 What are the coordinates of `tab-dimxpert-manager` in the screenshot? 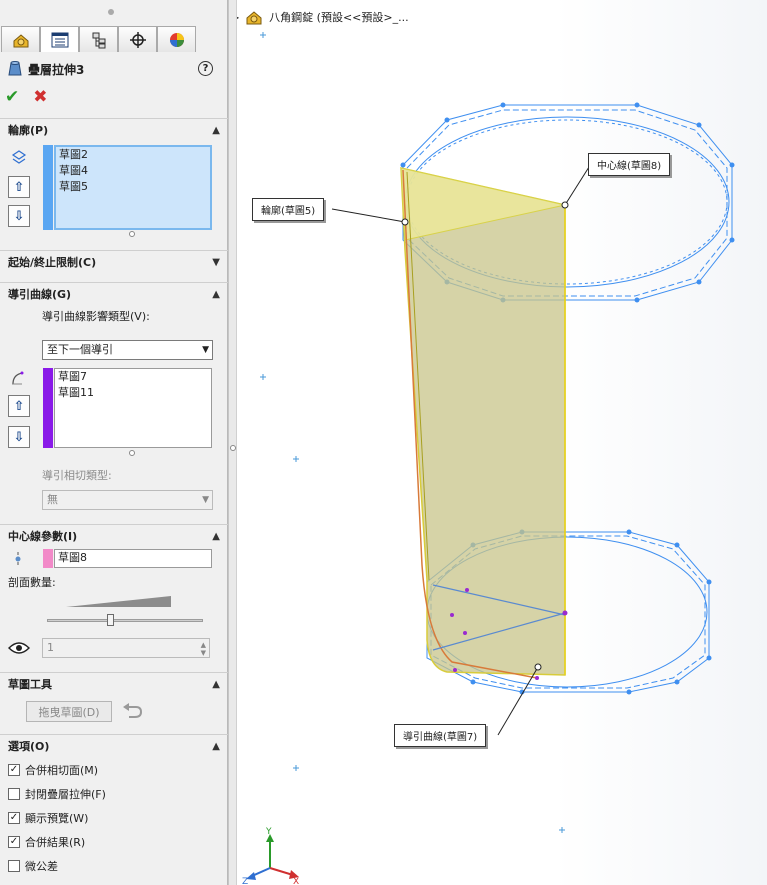 It's located at (137, 39).